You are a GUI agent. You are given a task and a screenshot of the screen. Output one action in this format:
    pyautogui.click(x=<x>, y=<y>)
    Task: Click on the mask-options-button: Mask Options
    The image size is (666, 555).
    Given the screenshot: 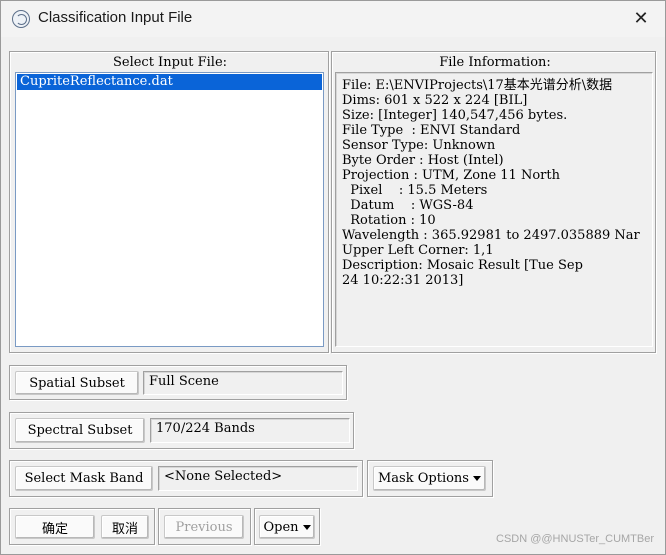 What is the action you would take?
    pyautogui.click(x=429, y=478)
    